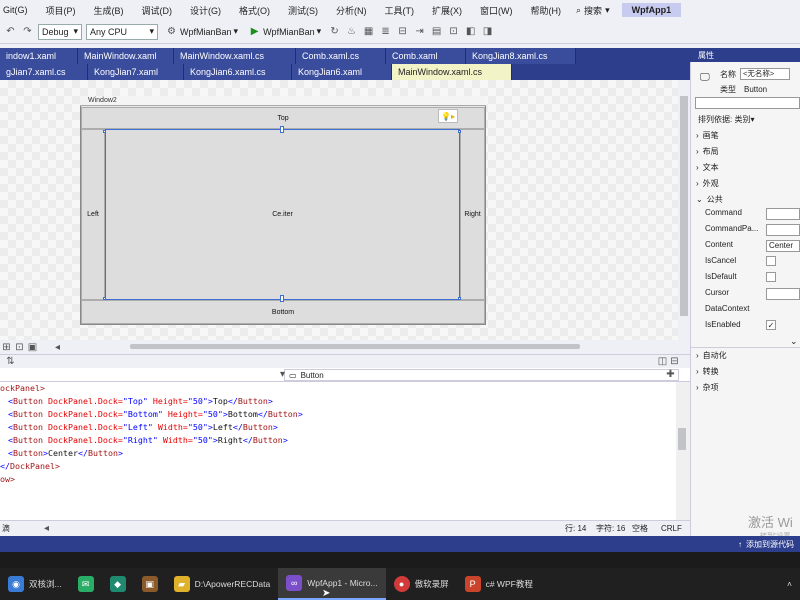 This screenshot has height=600, width=800. Describe the element at coordinates (86, 584) in the screenshot. I see `taskbar-item-wechat: ✉` at that location.